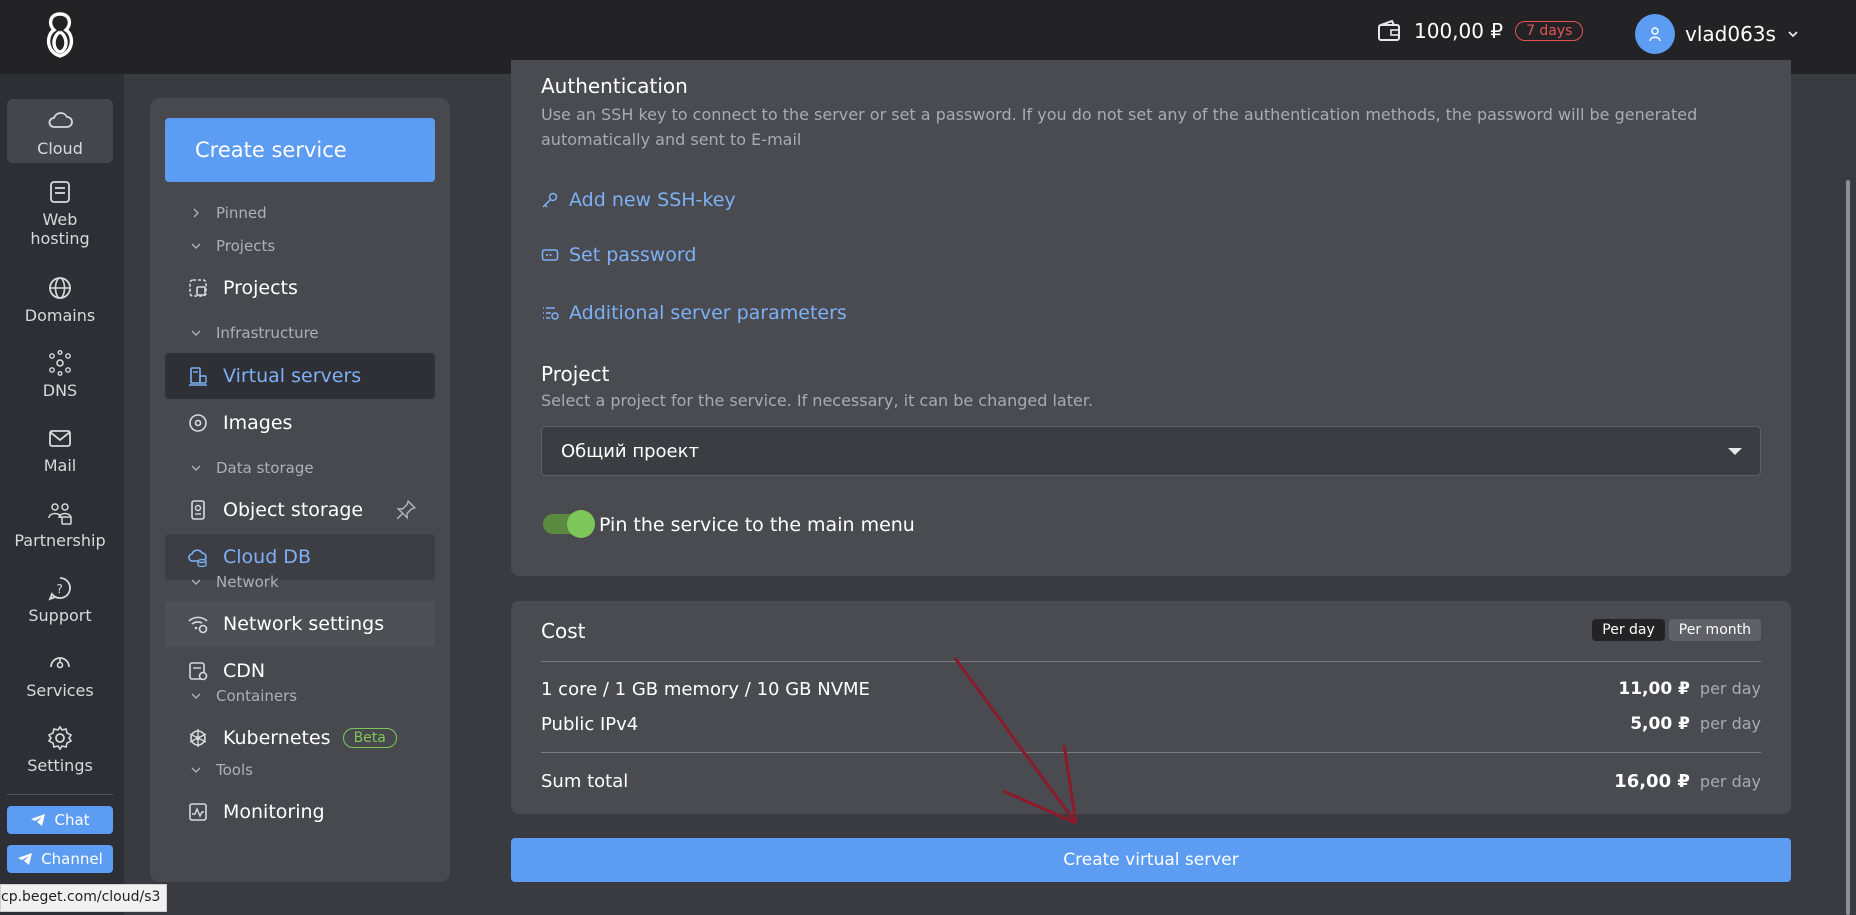  What do you see at coordinates (300, 288) in the screenshot?
I see `sidebar-item-projects: Projects` at bounding box center [300, 288].